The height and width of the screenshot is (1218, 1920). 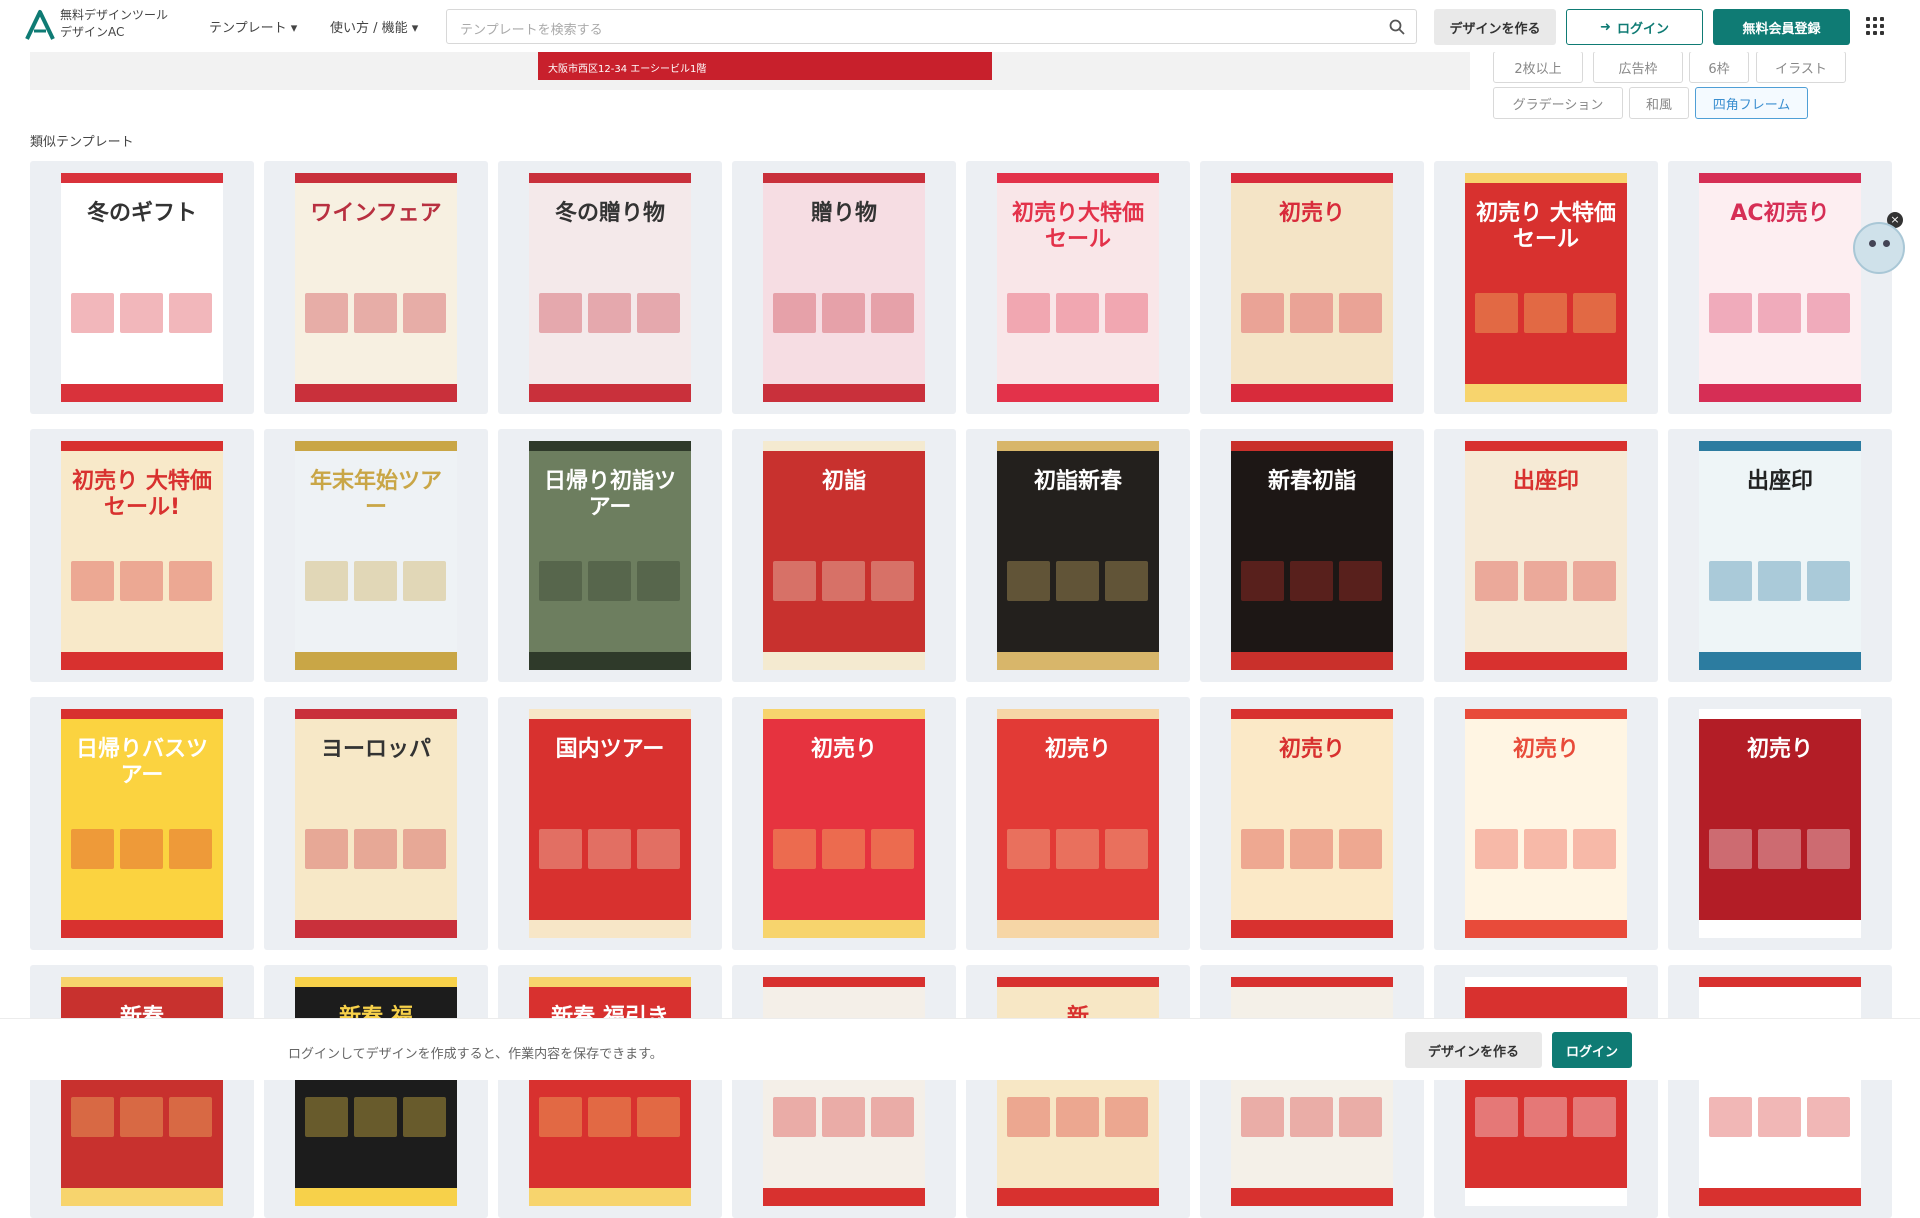 What do you see at coordinates (1751, 103) in the screenshot?
I see `tag-chip: 四角フレーム` at bounding box center [1751, 103].